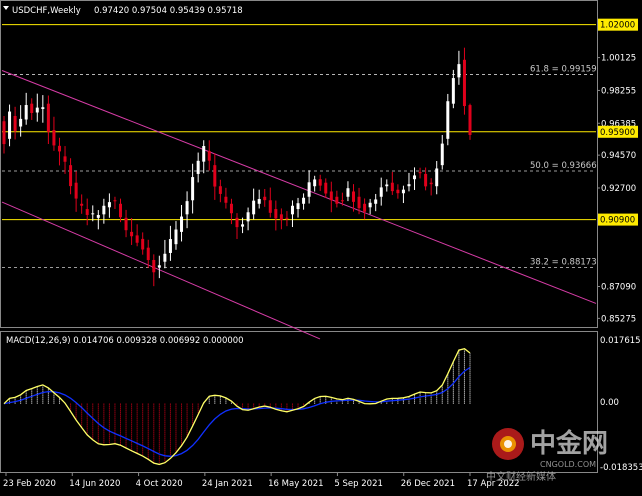 The width and height of the screenshot is (642, 496). Describe the element at coordinates (621, 468) in the screenshot. I see `macd-axis-bottom: -0.018353` at that location.